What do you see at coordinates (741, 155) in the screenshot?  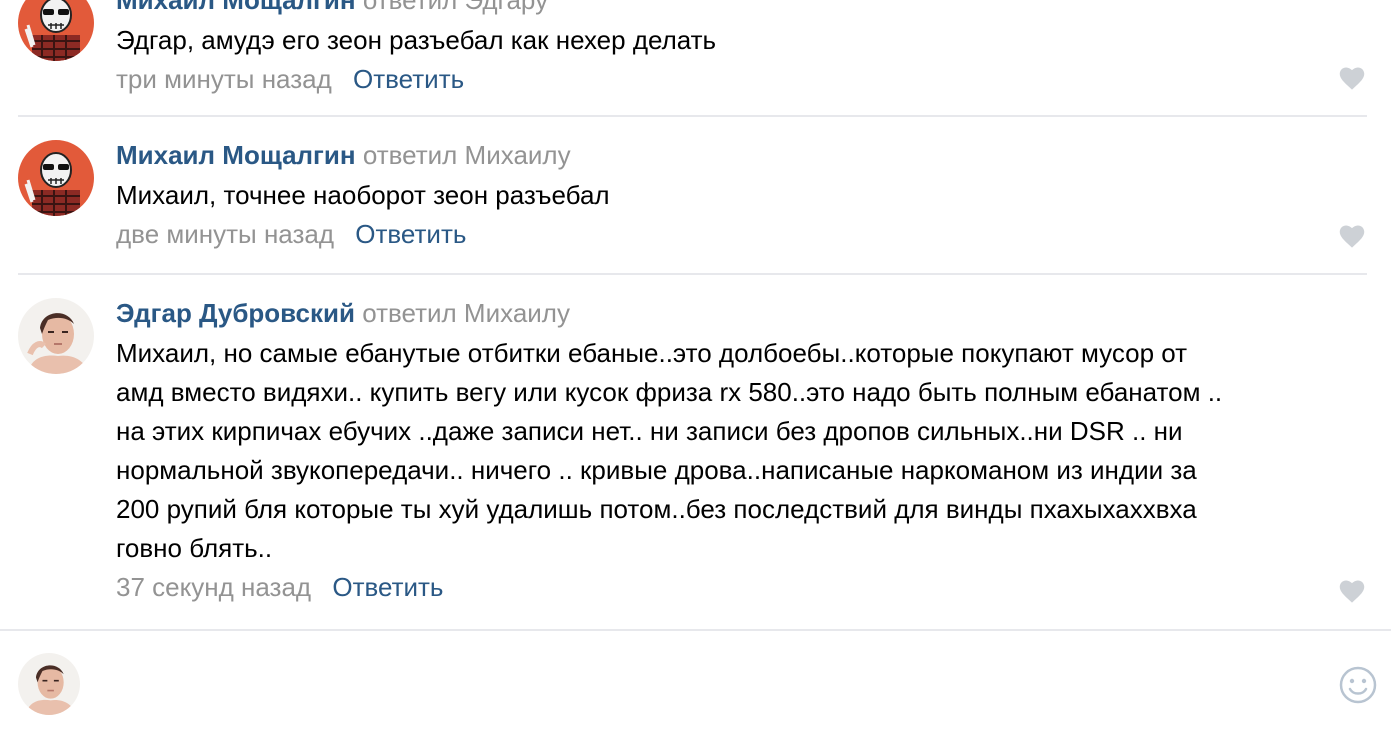 I see `comment-header: Михаил Мощалгин ответил Михаилу` at bounding box center [741, 155].